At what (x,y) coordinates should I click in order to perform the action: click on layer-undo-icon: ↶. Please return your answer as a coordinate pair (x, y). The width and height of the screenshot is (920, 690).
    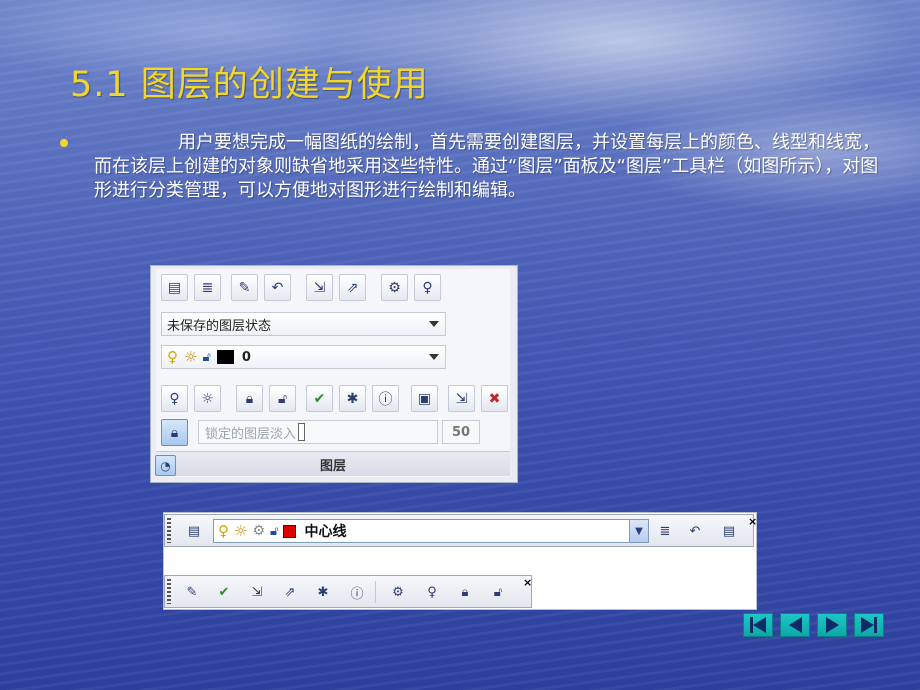
    Looking at the image, I should click on (277, 287).